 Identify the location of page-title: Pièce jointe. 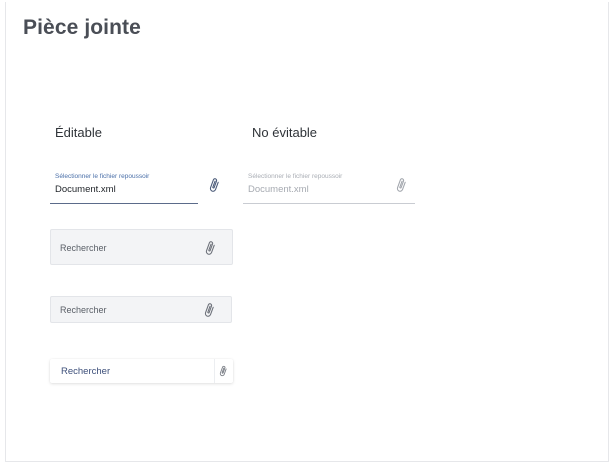
(82, 27).